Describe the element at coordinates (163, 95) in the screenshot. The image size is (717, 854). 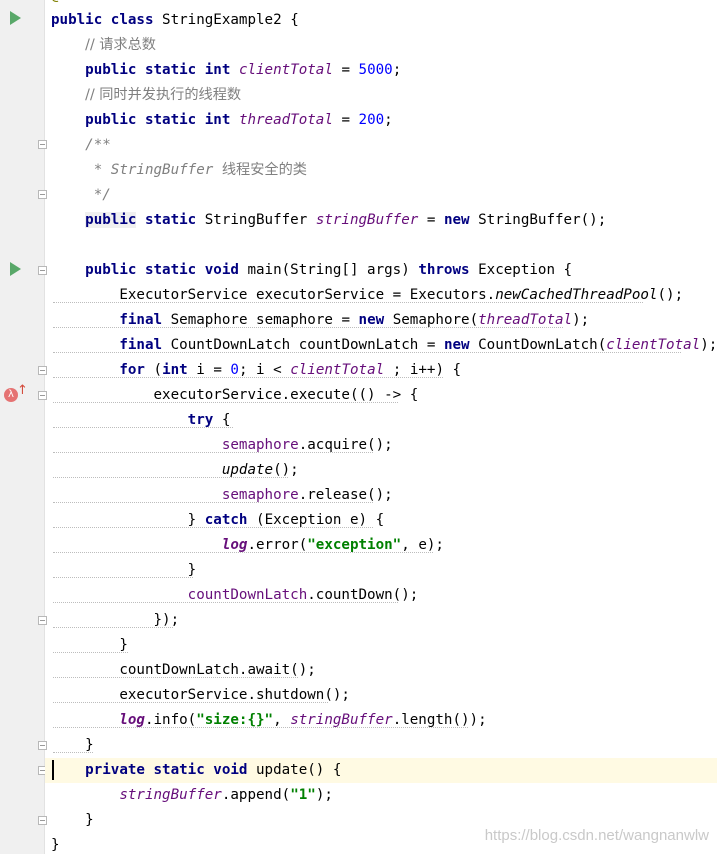
I see `code-line-4: // 同时并发执行的线程数` at that location.